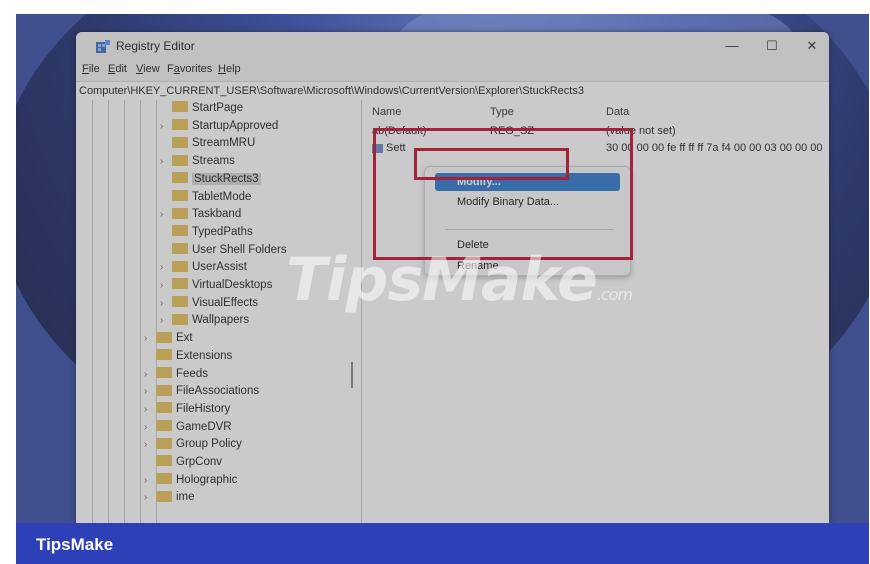  What do you see at coordinates (75, 544) in the screenshot?
I see `footer-brand: TipsMake` at bounding box center [75, 544].